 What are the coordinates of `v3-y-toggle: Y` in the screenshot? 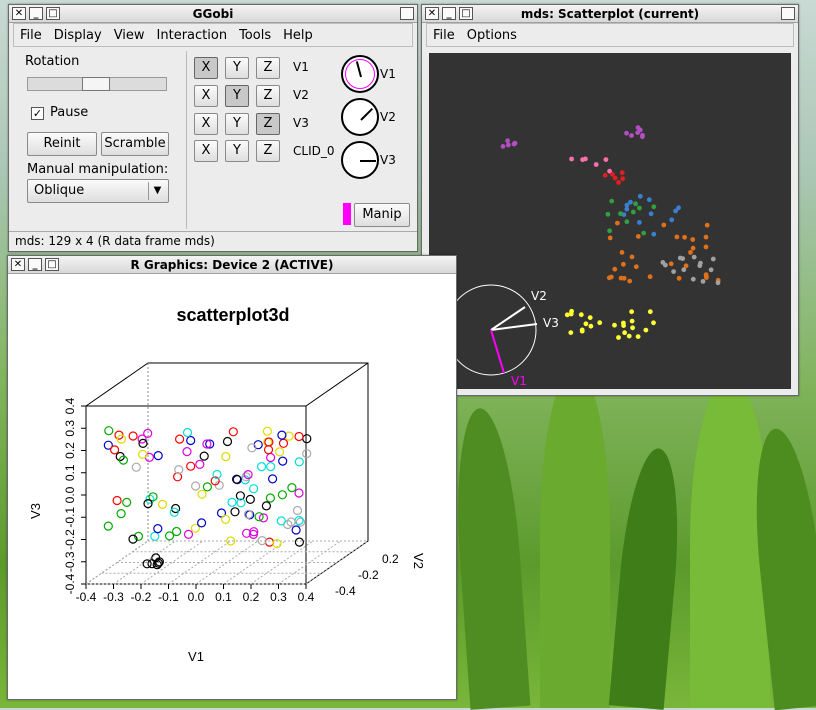 It's located at (237, 124).